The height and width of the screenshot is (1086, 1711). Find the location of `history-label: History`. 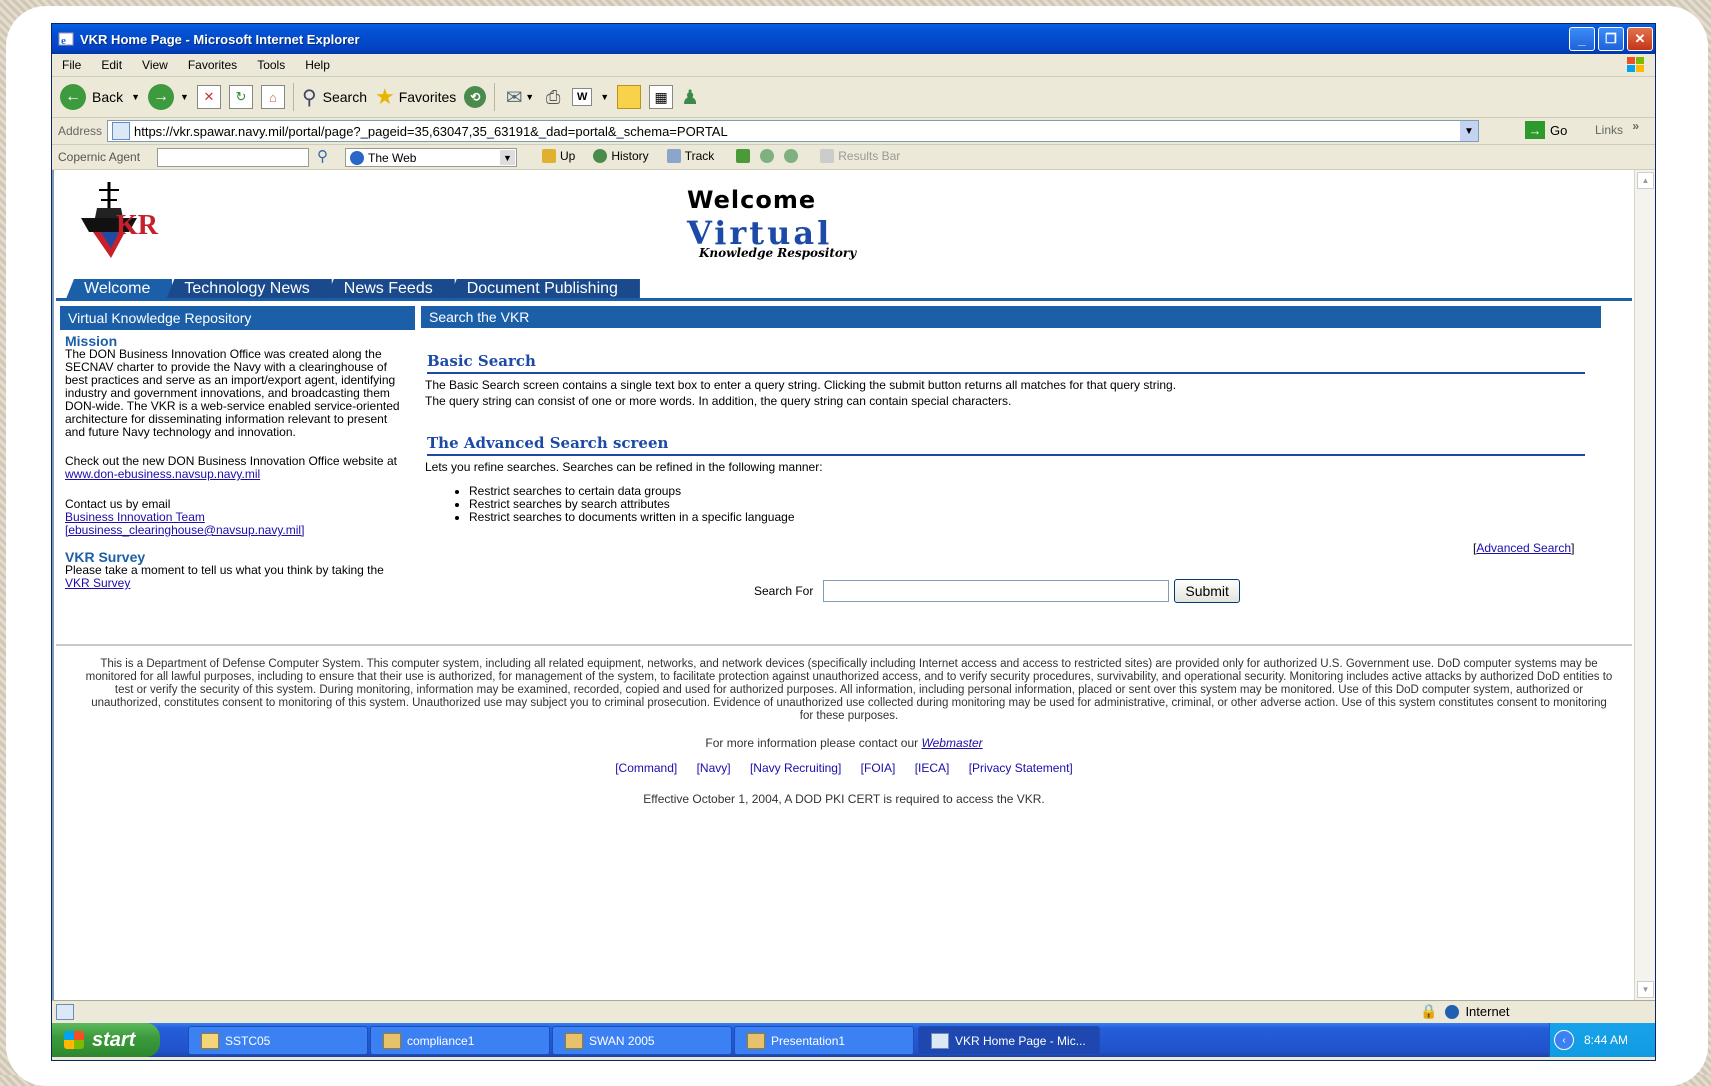

history-label: History is located at coordinates (630, 156).